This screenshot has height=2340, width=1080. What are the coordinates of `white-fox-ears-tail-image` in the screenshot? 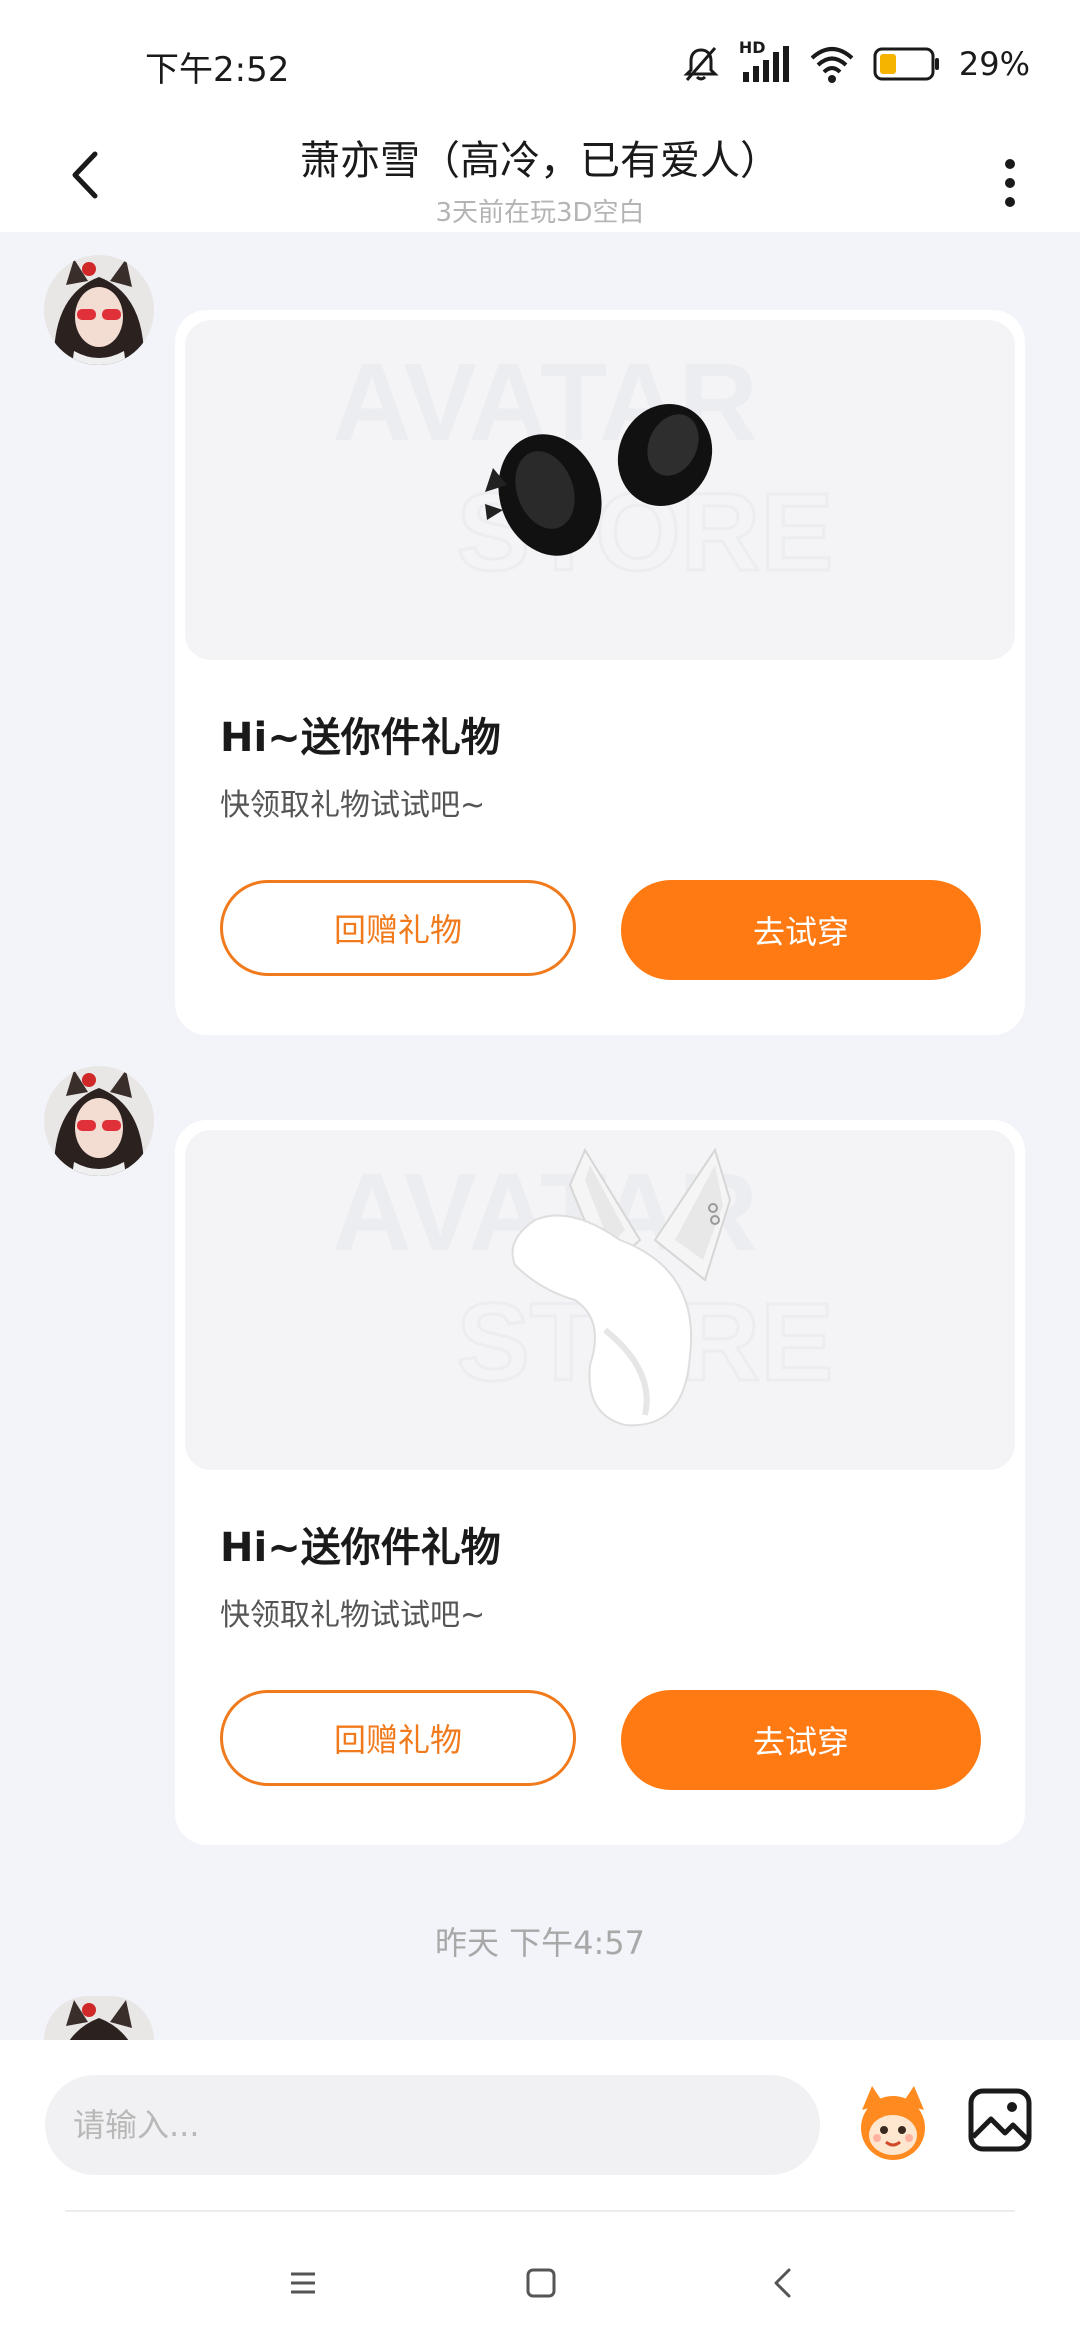 It's located at (621, 1287).